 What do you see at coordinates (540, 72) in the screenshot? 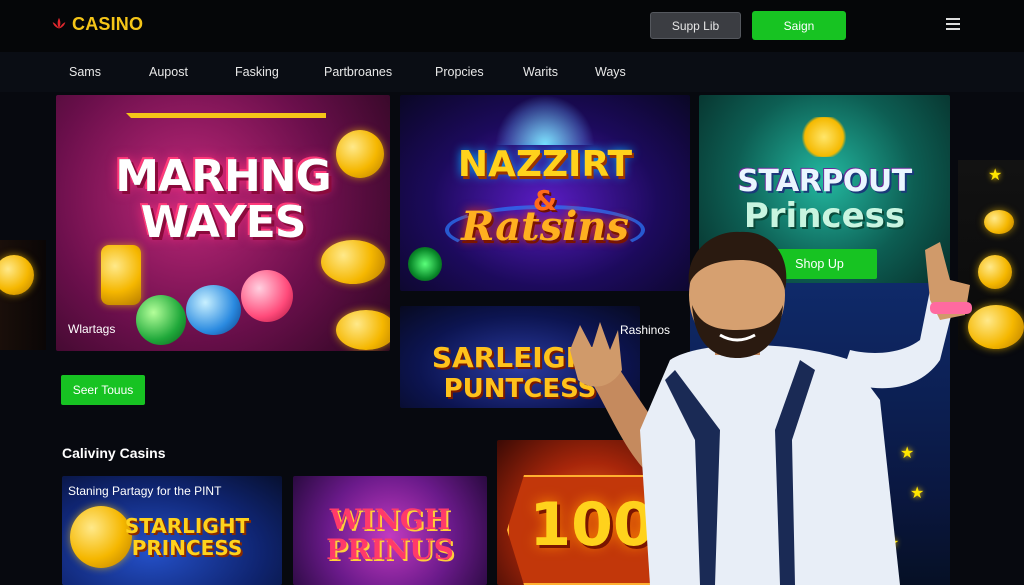
I see `nav-item: Warits` at bounding box center [540, 72].